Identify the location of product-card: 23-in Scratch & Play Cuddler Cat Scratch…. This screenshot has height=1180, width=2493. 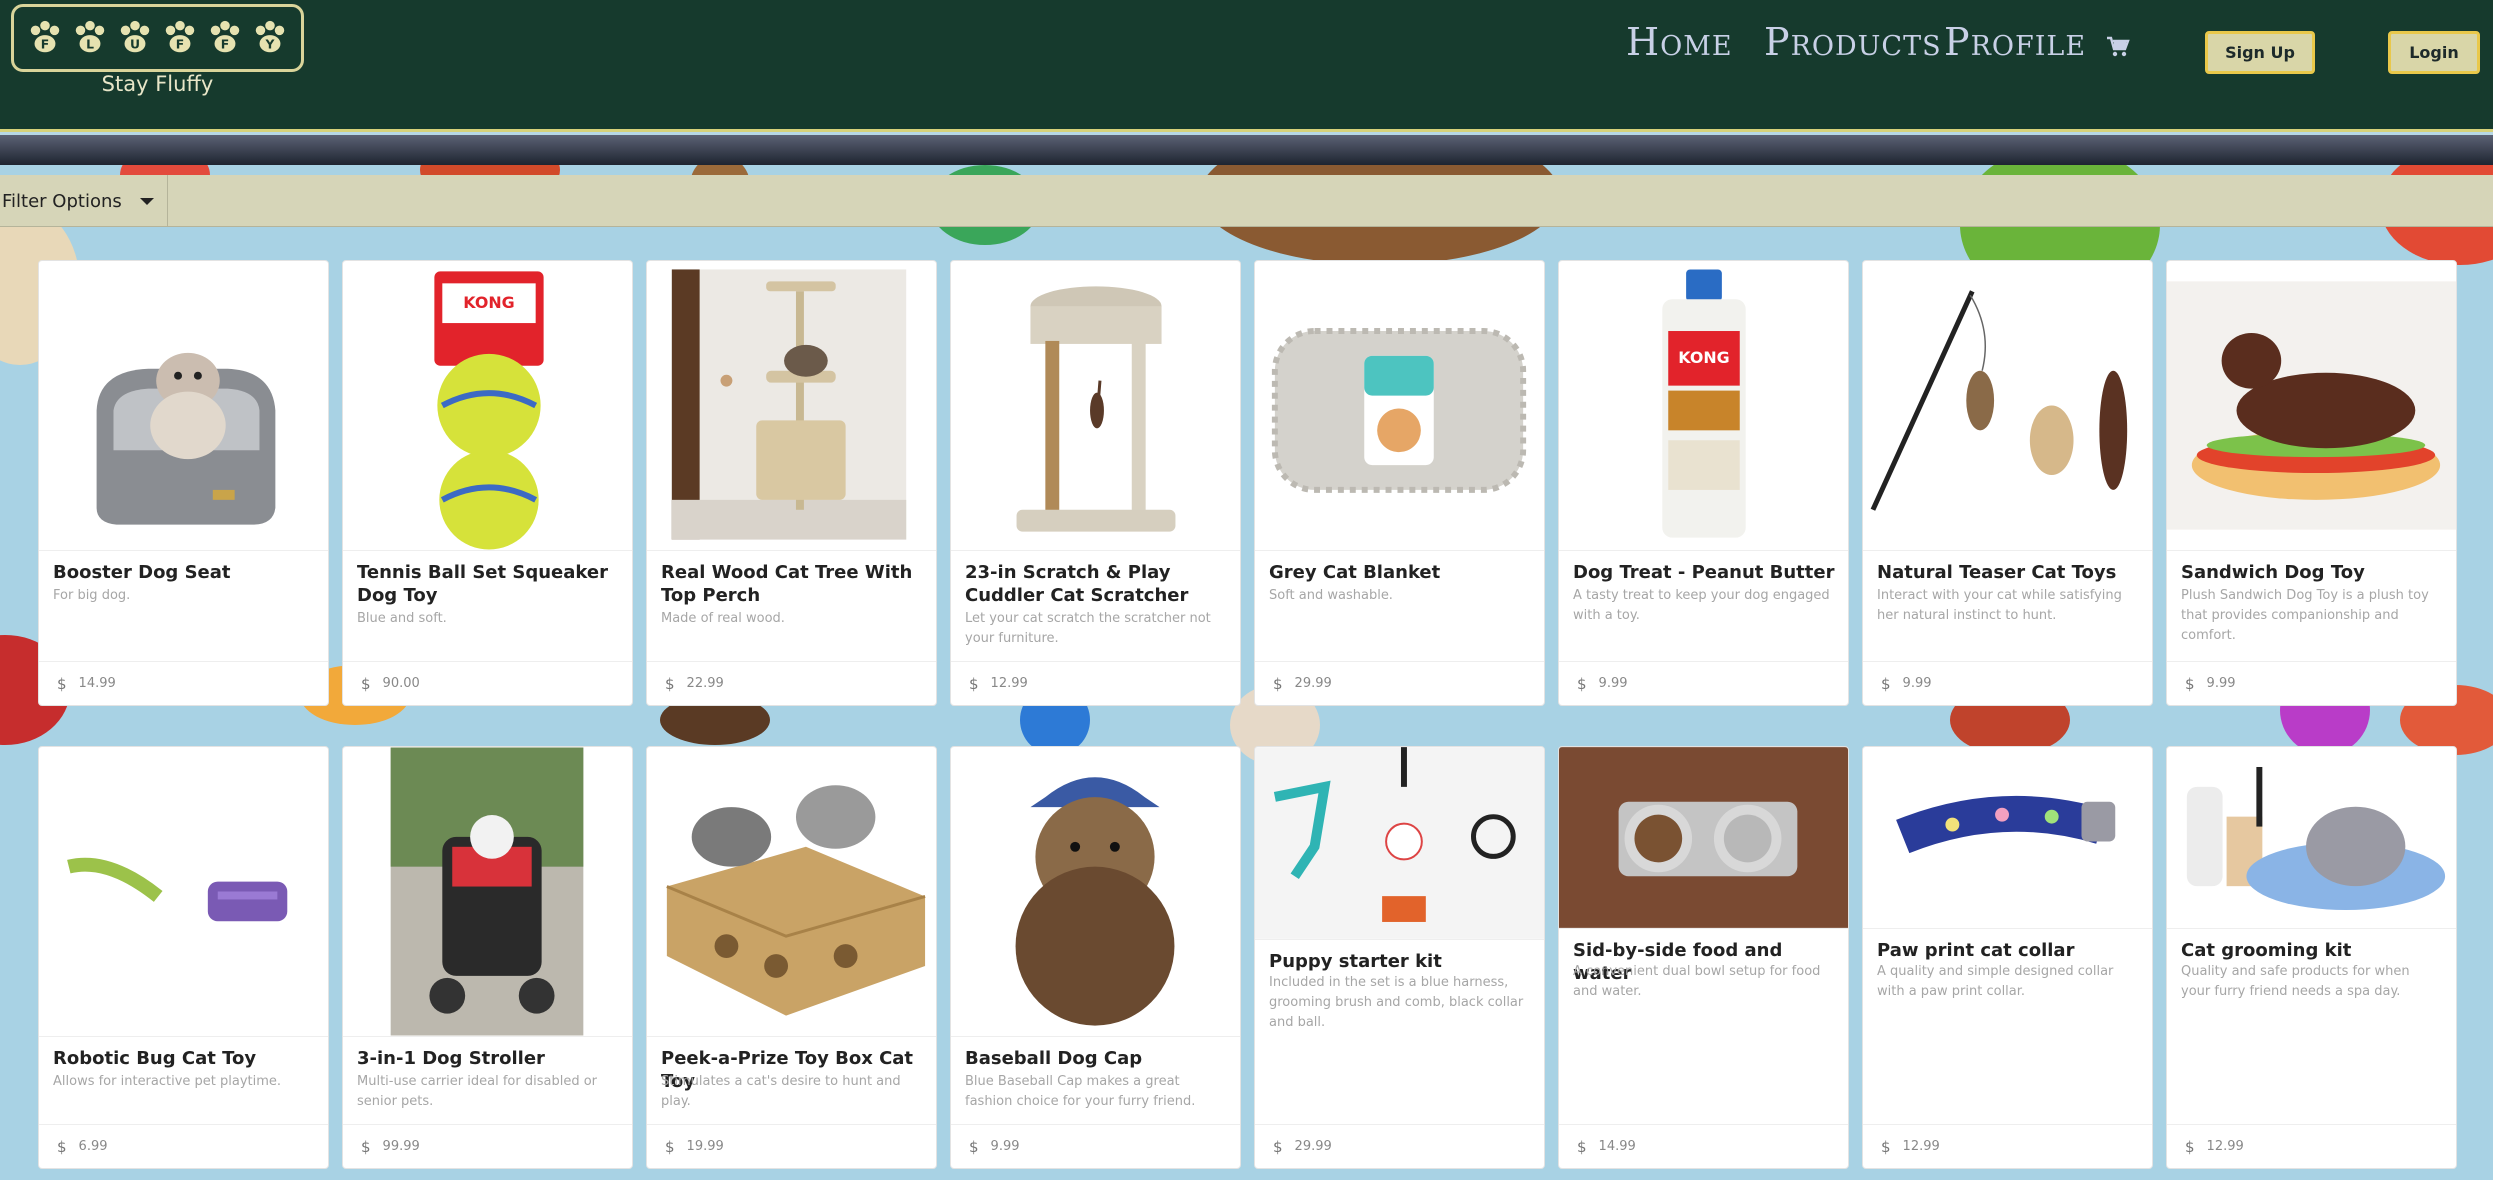
(1095, 483).